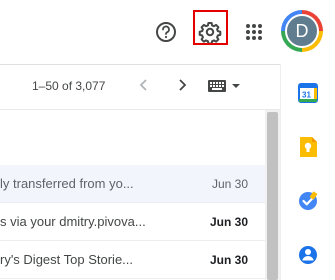 Image resolution: width=335 pixels, height=280 pixels. I want to click on chevron-right-icon, so click(183, 85).